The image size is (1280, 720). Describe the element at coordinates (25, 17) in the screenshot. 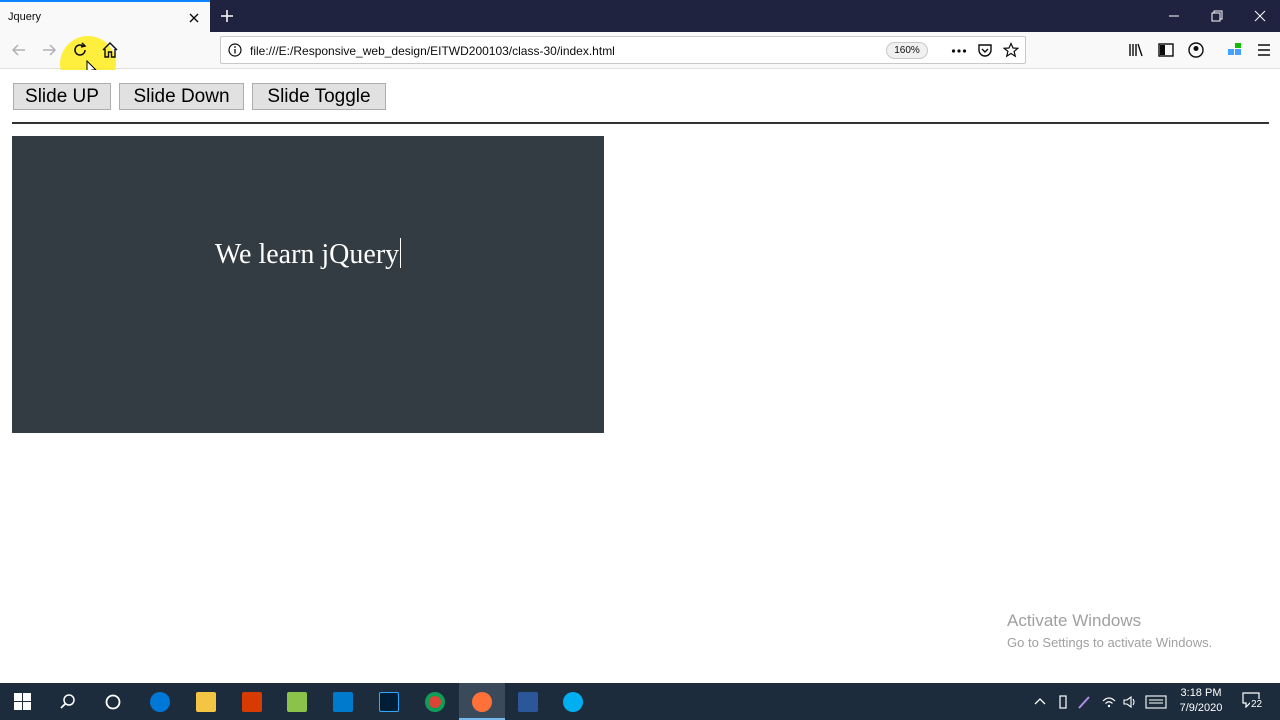

I see `tab-title: Jquery` at that location.